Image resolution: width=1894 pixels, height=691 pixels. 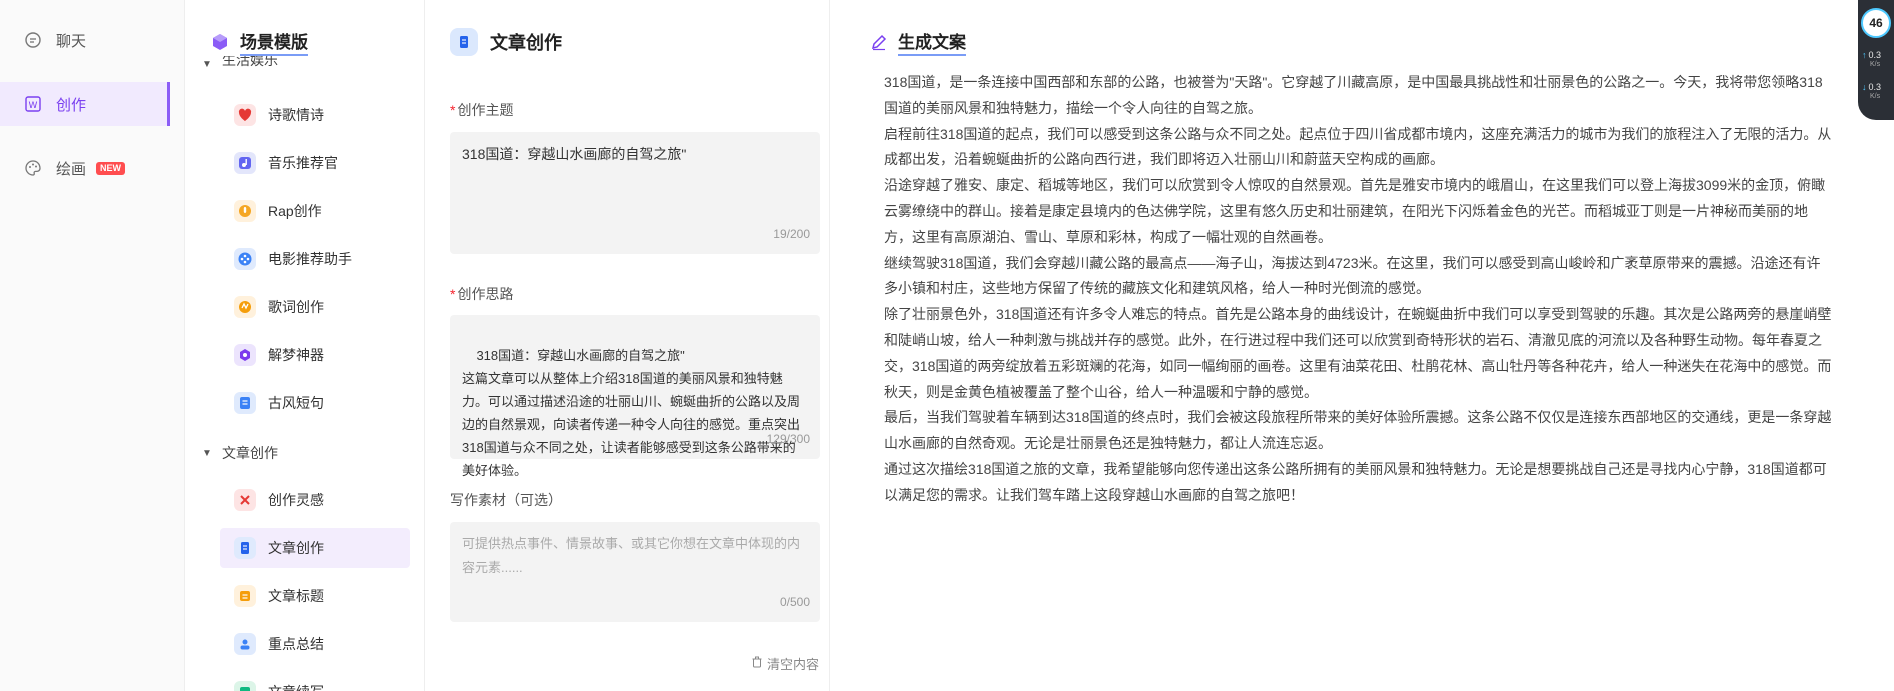 I want to click on heart-icon, so click(x=245, y=115).